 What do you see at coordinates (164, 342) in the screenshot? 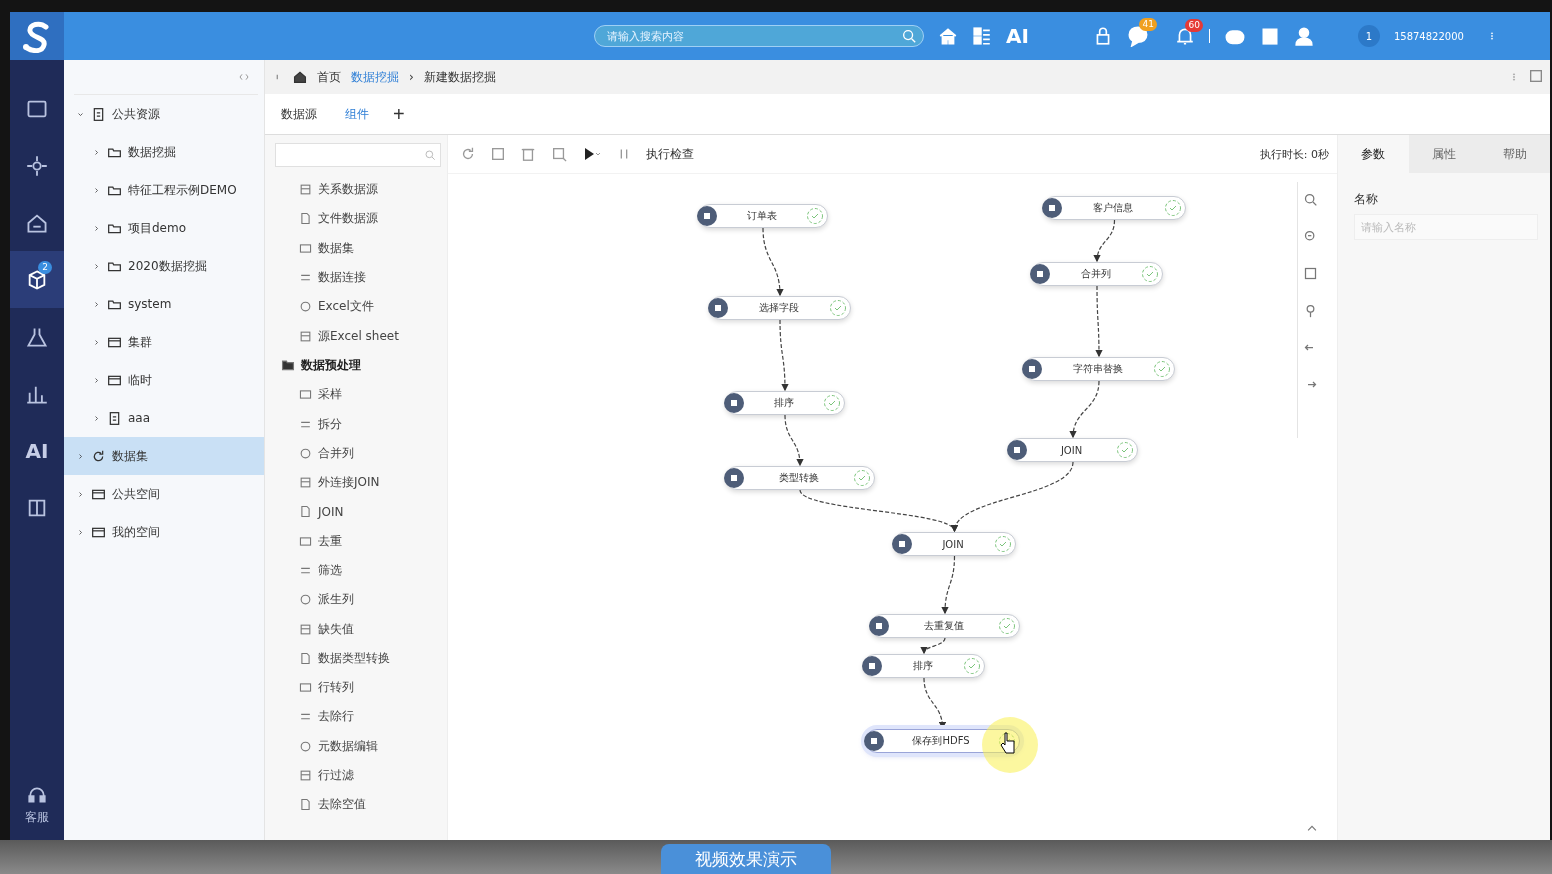
I see `tree-item: 集群` at bounding box center [164, 342].